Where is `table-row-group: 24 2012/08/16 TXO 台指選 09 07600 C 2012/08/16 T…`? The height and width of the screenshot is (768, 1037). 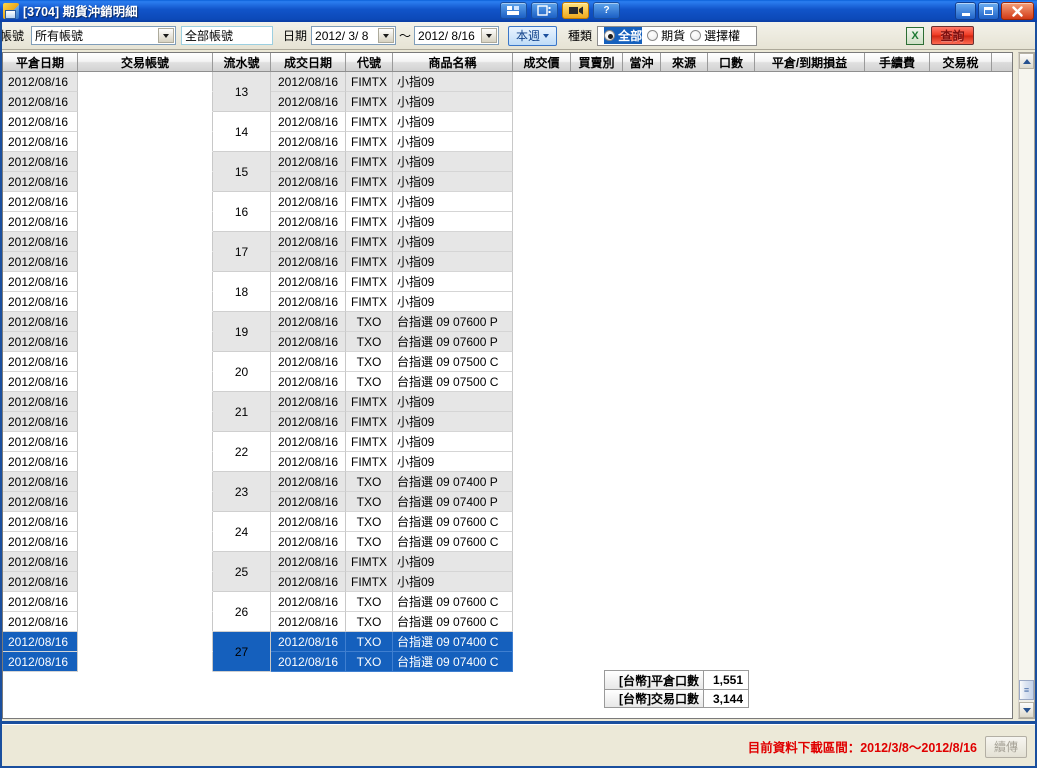 table-row-group: 24 2012/08/16 TXO 台指選 09 07600 C 2012/08/16 T… is located at coordinates (363, 532).